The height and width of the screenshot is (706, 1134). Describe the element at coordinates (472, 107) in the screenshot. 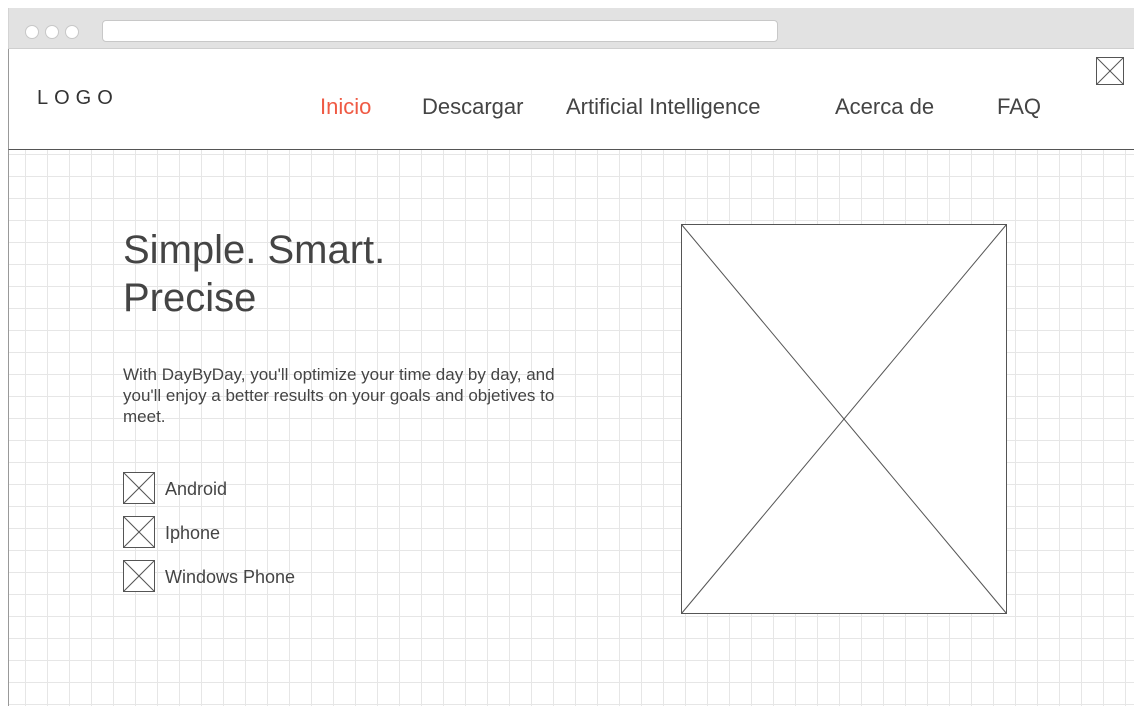

I see `nav-item-descargar: Descargar` at that location.